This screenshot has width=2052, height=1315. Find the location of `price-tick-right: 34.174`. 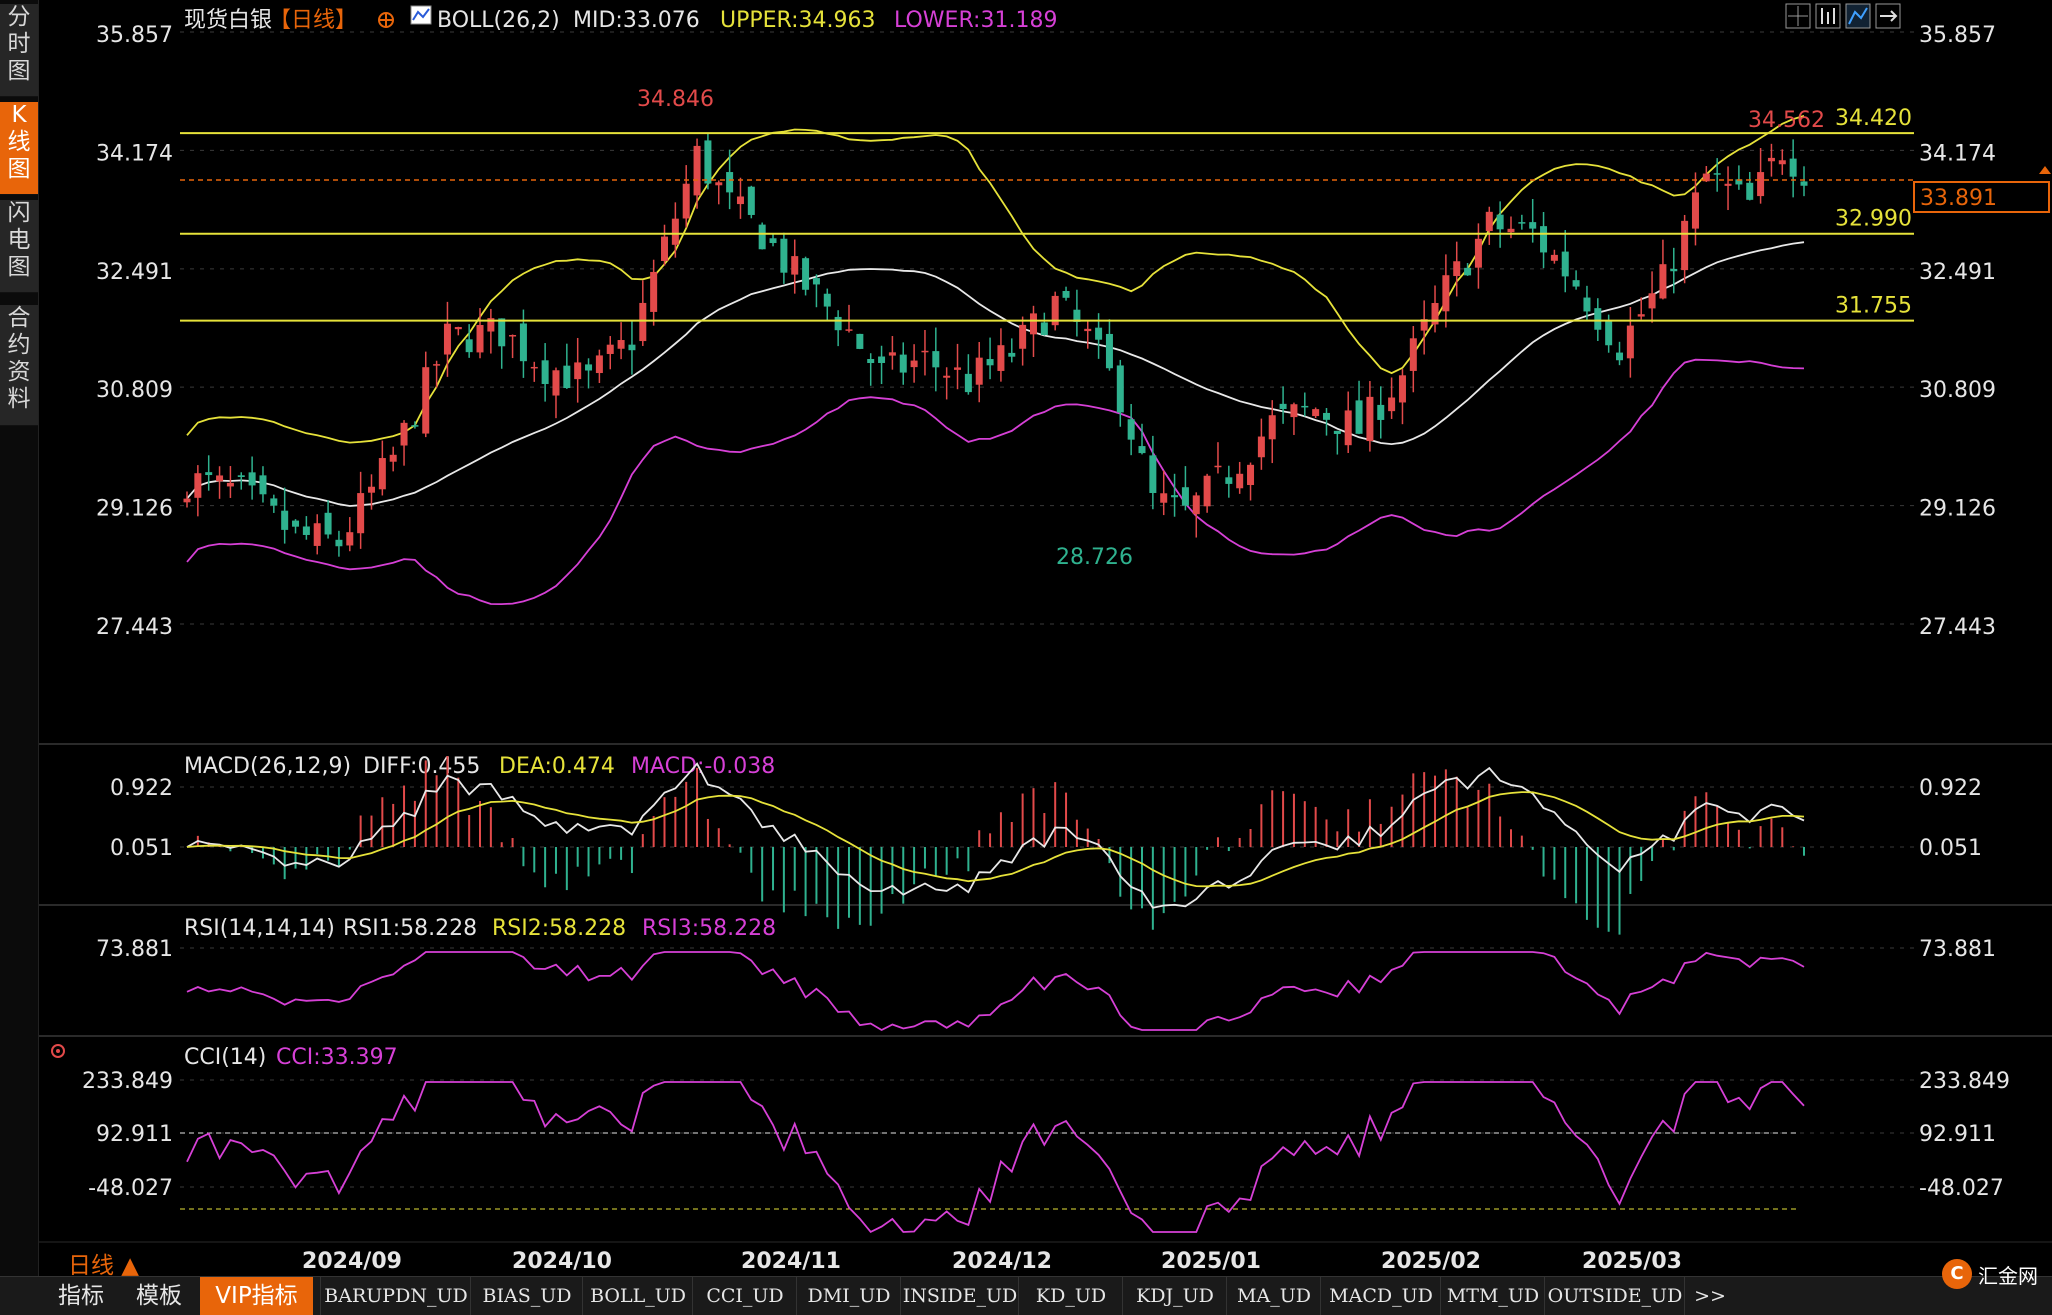

price-tick-right: 34.174 is located at coordinates (1957, 153).